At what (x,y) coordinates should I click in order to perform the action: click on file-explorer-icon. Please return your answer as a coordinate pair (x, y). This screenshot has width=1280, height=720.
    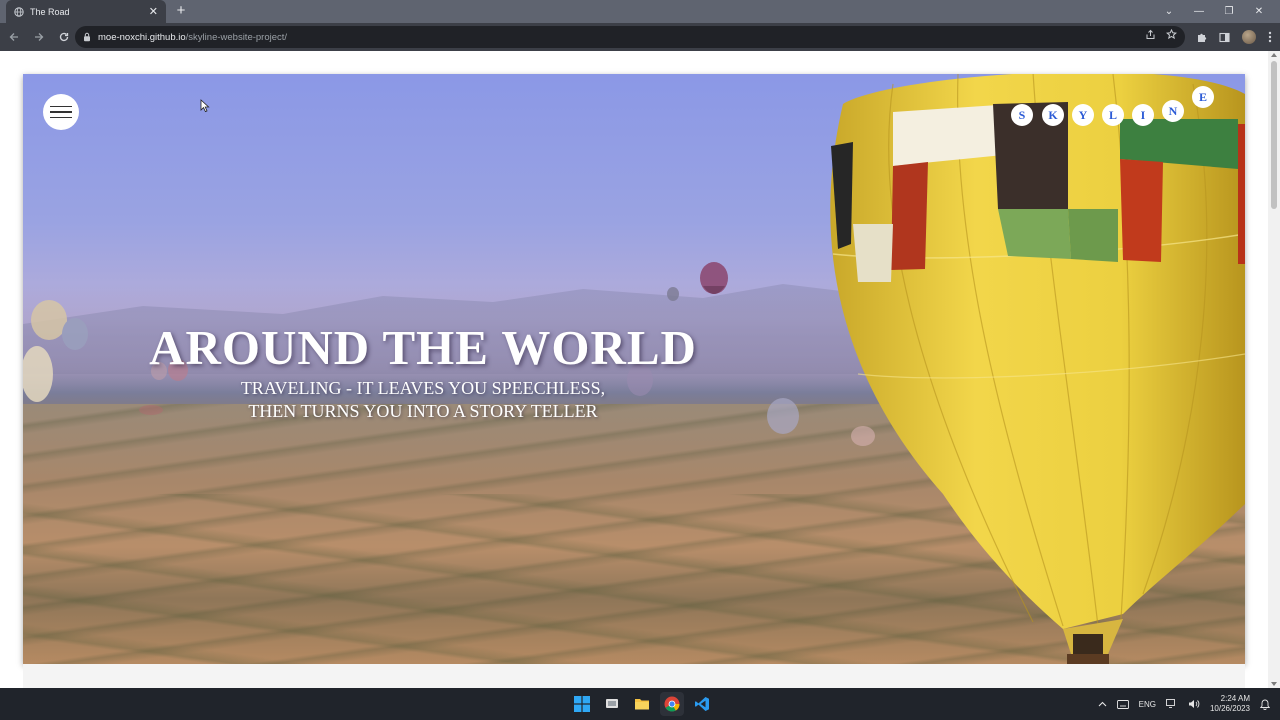
    Looking at the image, I should click on (642, 704).